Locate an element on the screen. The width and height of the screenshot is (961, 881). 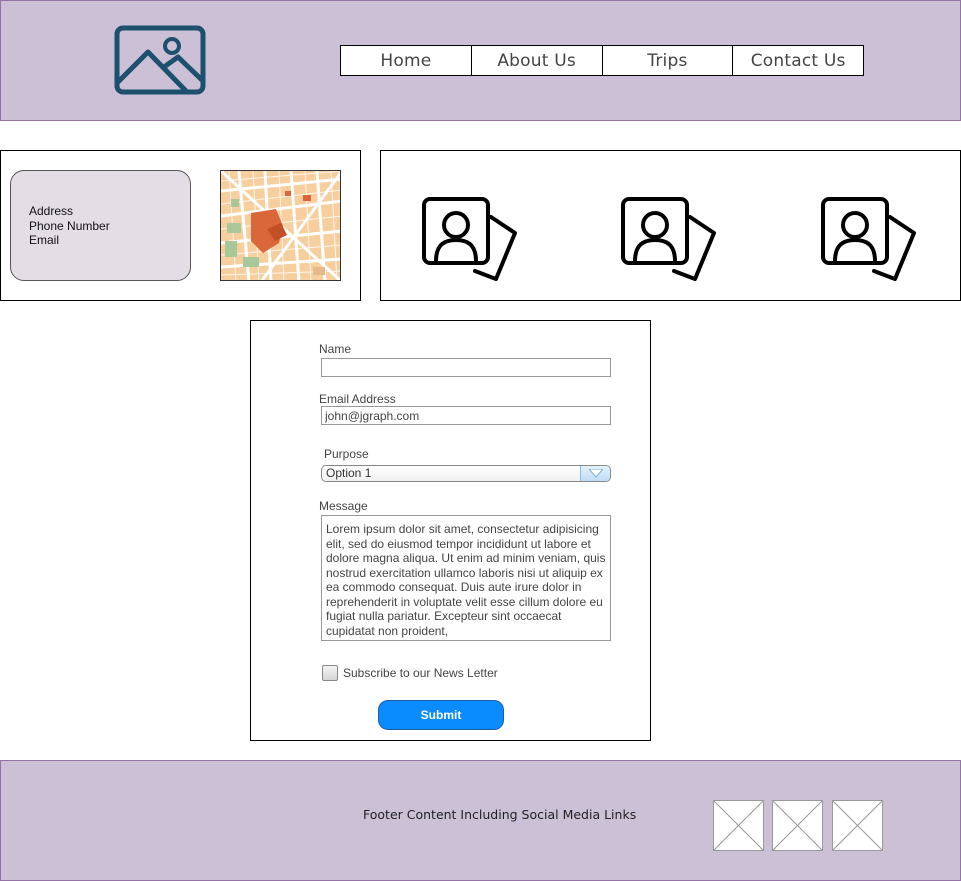
image-placeholder-icon is located at coordinates (160, 60).